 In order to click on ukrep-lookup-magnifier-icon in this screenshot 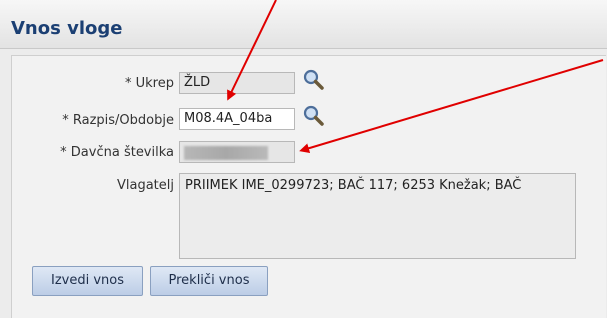, I will do `click(314, 80)`.